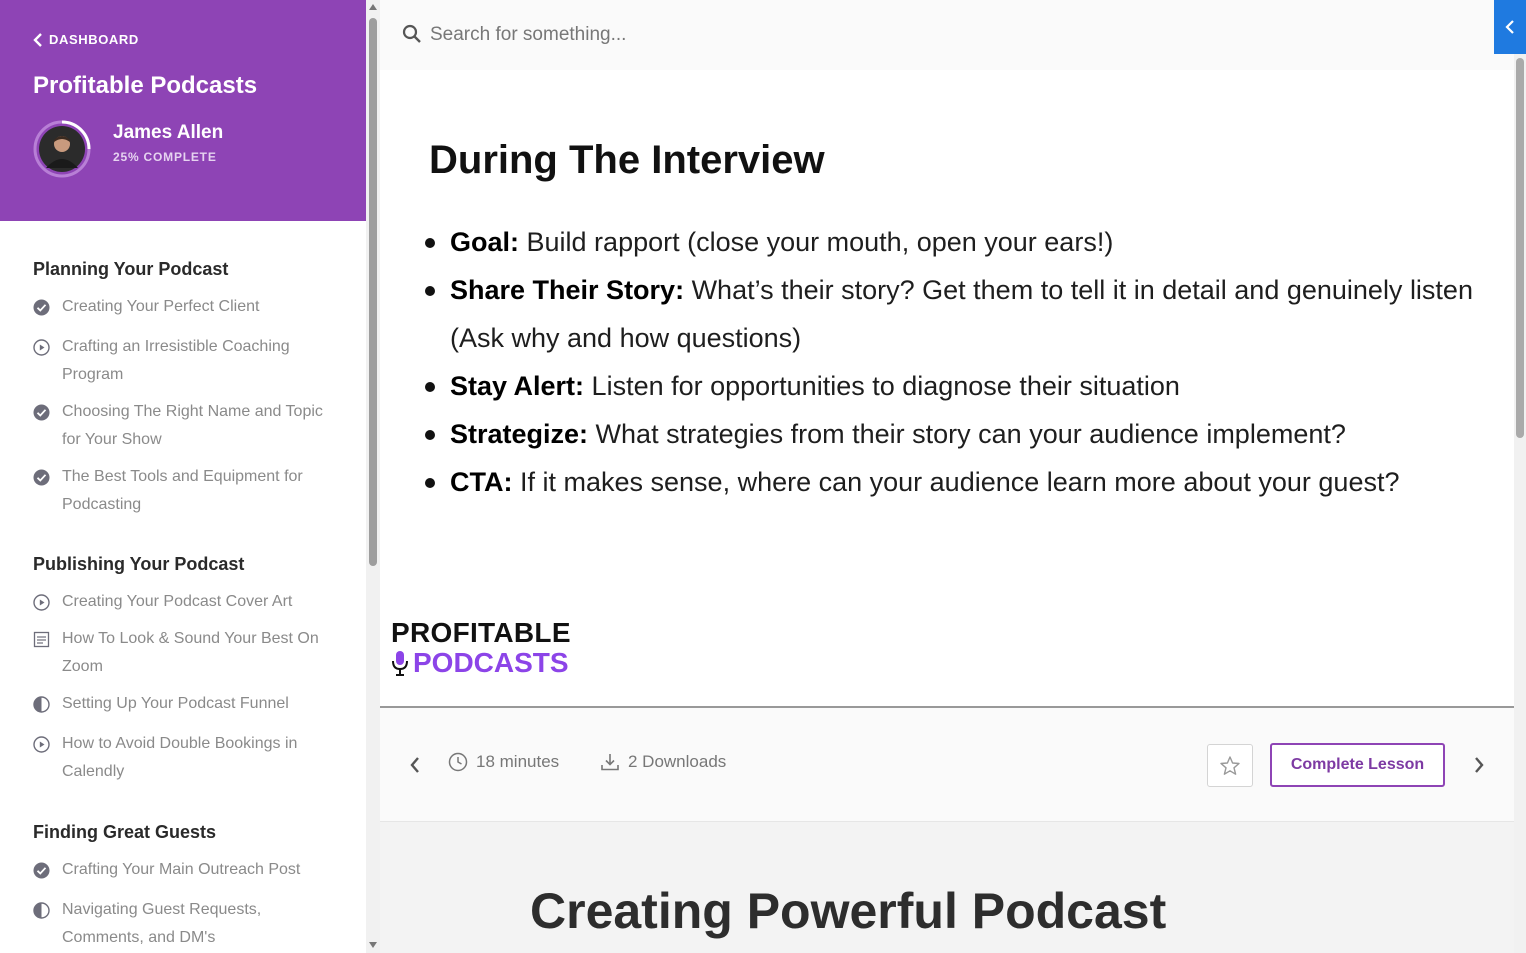 This screenshot has height=953, width=1526. I want to click on download-icon, so click(610, 762).